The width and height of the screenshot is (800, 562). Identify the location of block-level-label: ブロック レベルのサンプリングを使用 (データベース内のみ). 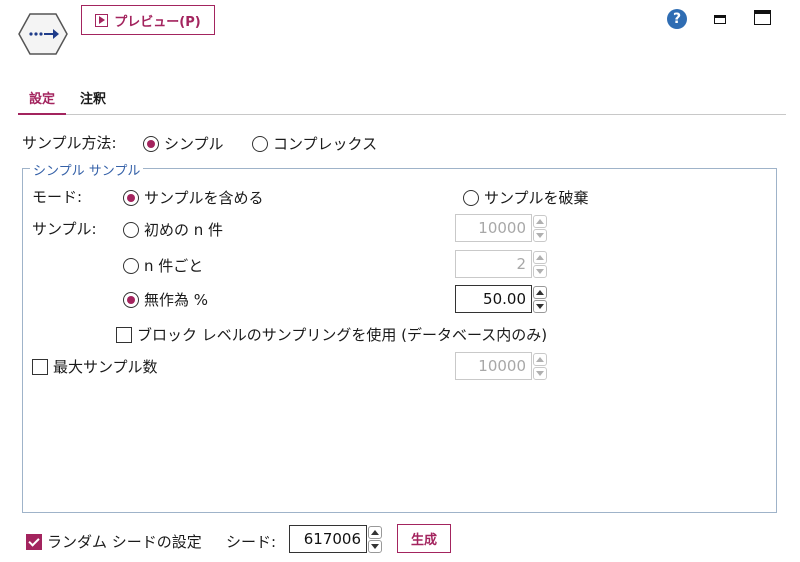
(342, 335).